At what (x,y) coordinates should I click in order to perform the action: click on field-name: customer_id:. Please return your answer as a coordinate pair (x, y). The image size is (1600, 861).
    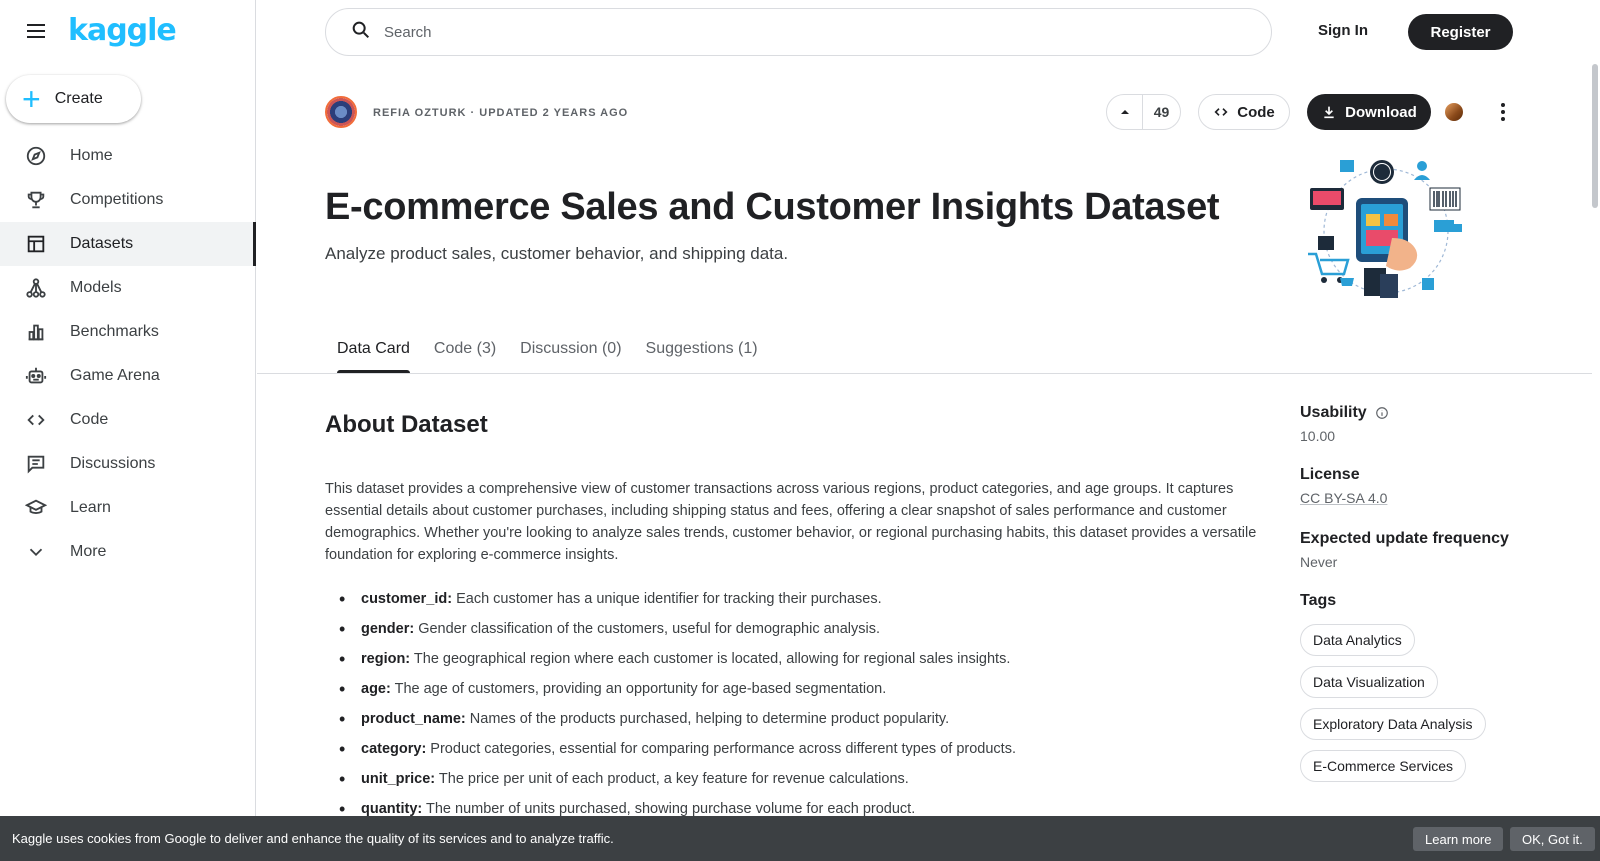
    Looking at the image, I should click on (407, 599).